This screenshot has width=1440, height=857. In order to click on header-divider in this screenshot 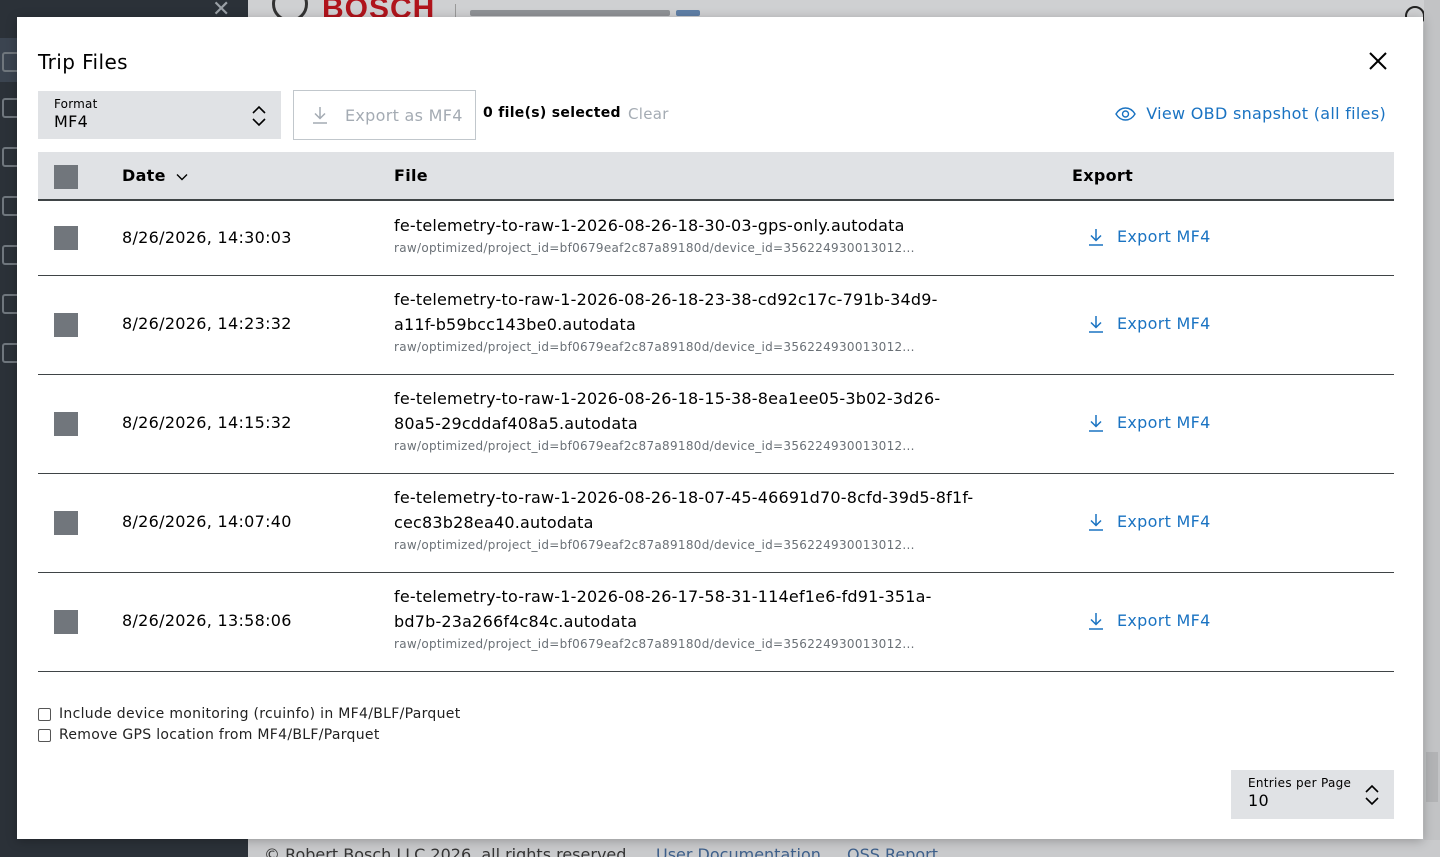, I will do `click(455, 11)`.